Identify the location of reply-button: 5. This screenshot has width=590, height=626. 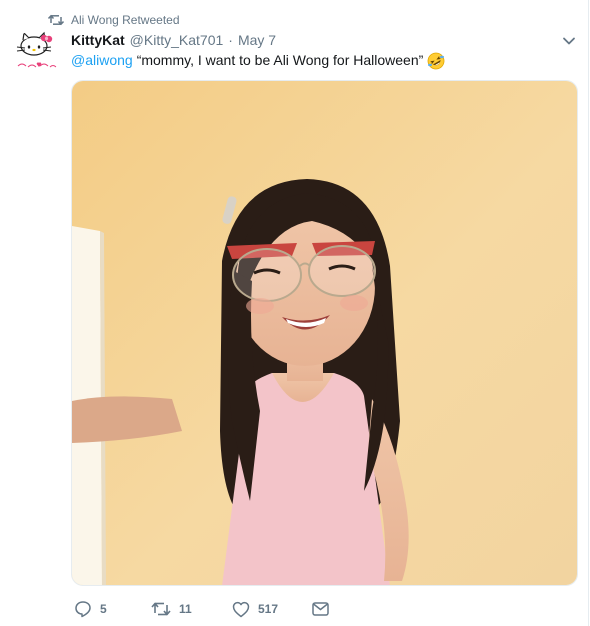
(112, 609).